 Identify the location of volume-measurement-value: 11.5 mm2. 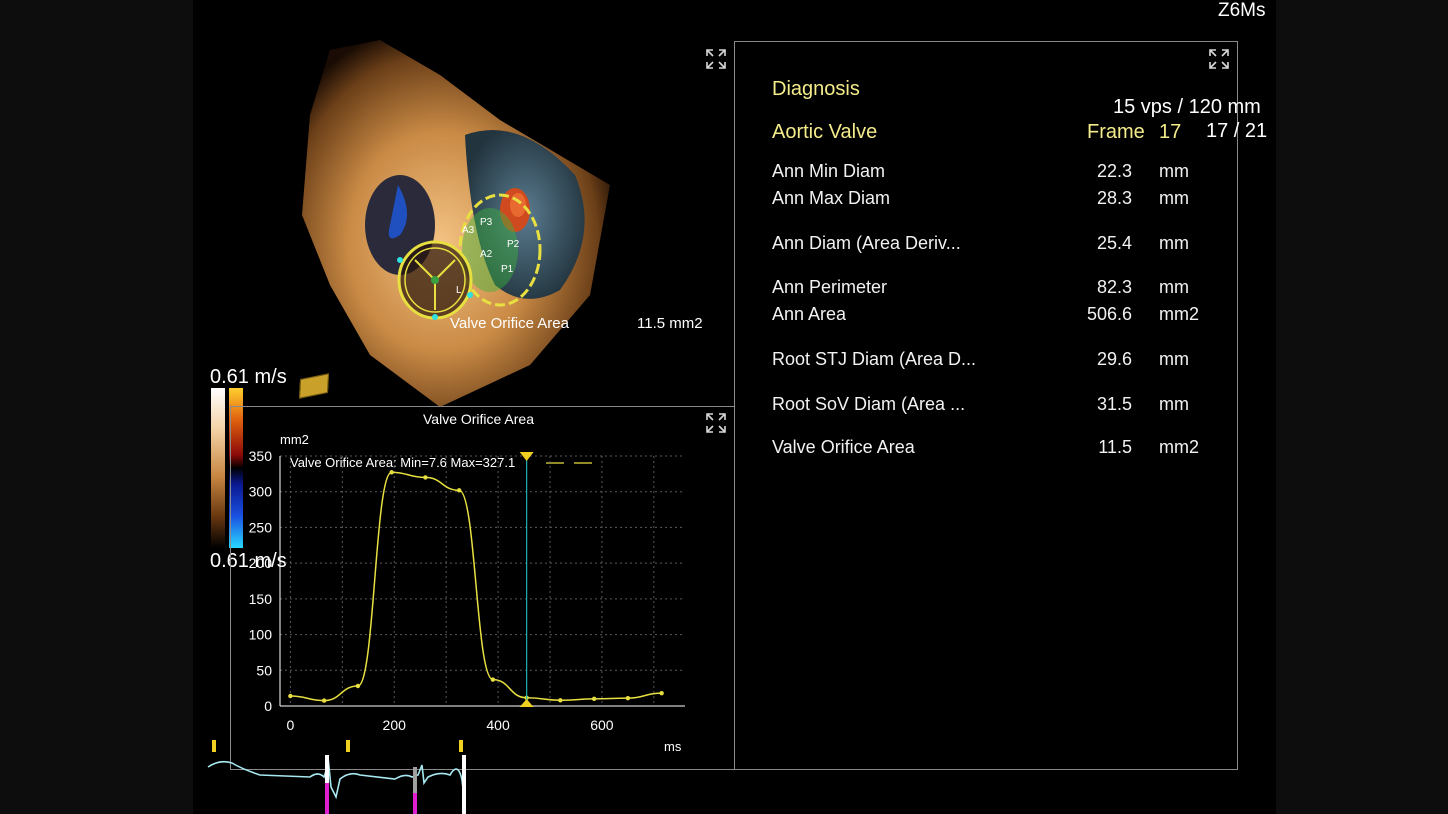
(670, 323).